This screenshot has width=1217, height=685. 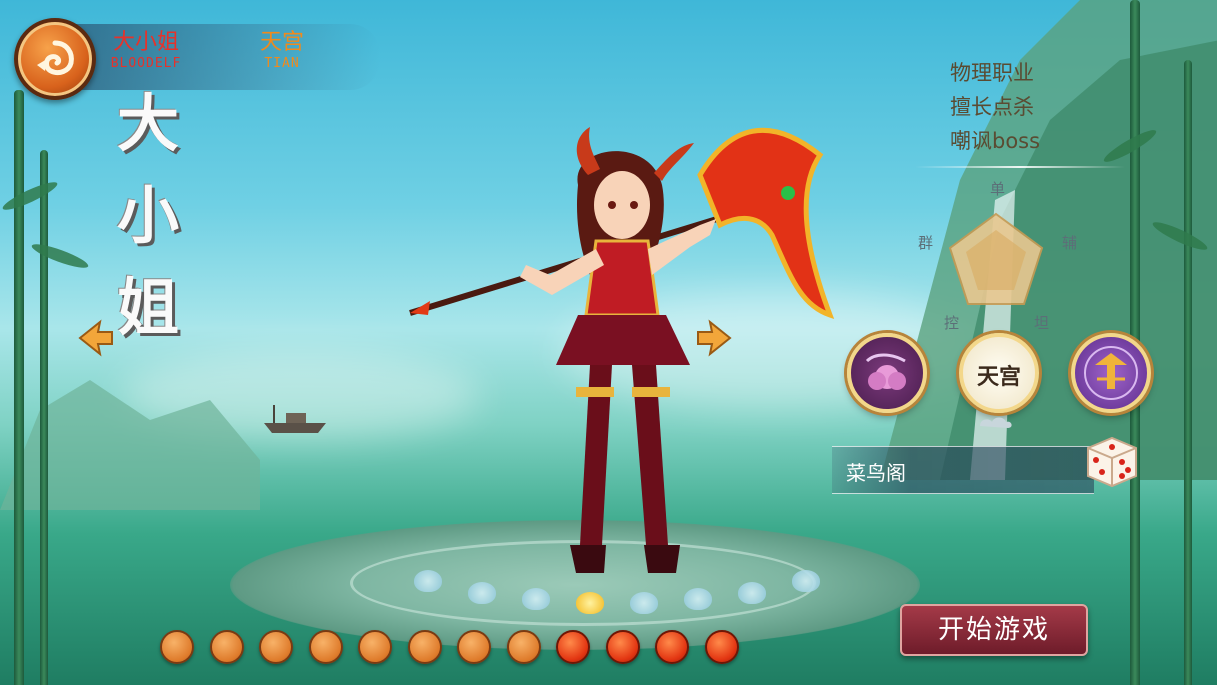 What do you see at coordinates (1042, 323) in the screenshot?
I see `radar-label-tank: 坦` at bounding box center [1042, 323].